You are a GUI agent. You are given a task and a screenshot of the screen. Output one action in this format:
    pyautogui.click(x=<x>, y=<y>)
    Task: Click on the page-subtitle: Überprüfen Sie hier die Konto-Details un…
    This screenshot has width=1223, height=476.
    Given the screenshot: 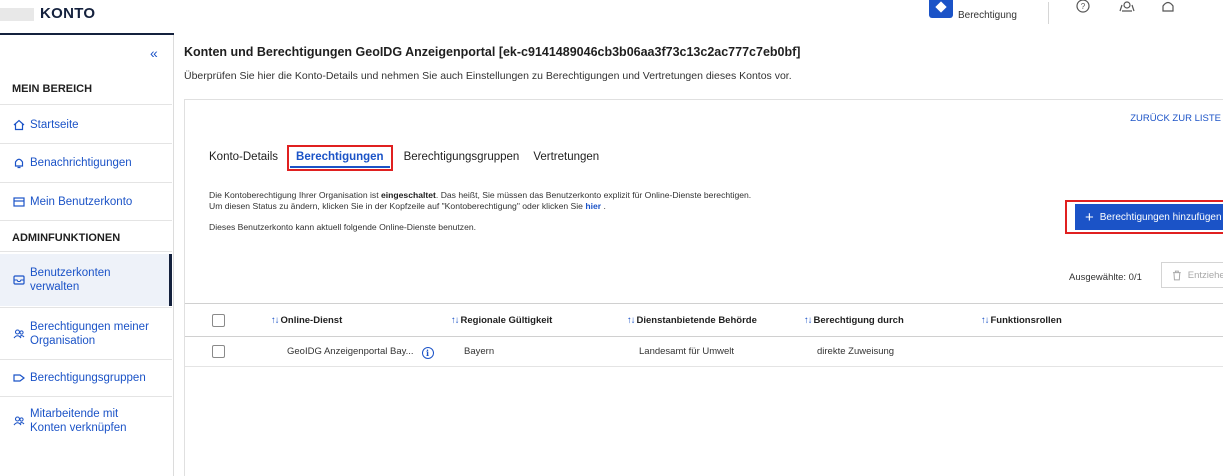 What is the action you would take?
    pyautogui.click(x=488, y=76)
    